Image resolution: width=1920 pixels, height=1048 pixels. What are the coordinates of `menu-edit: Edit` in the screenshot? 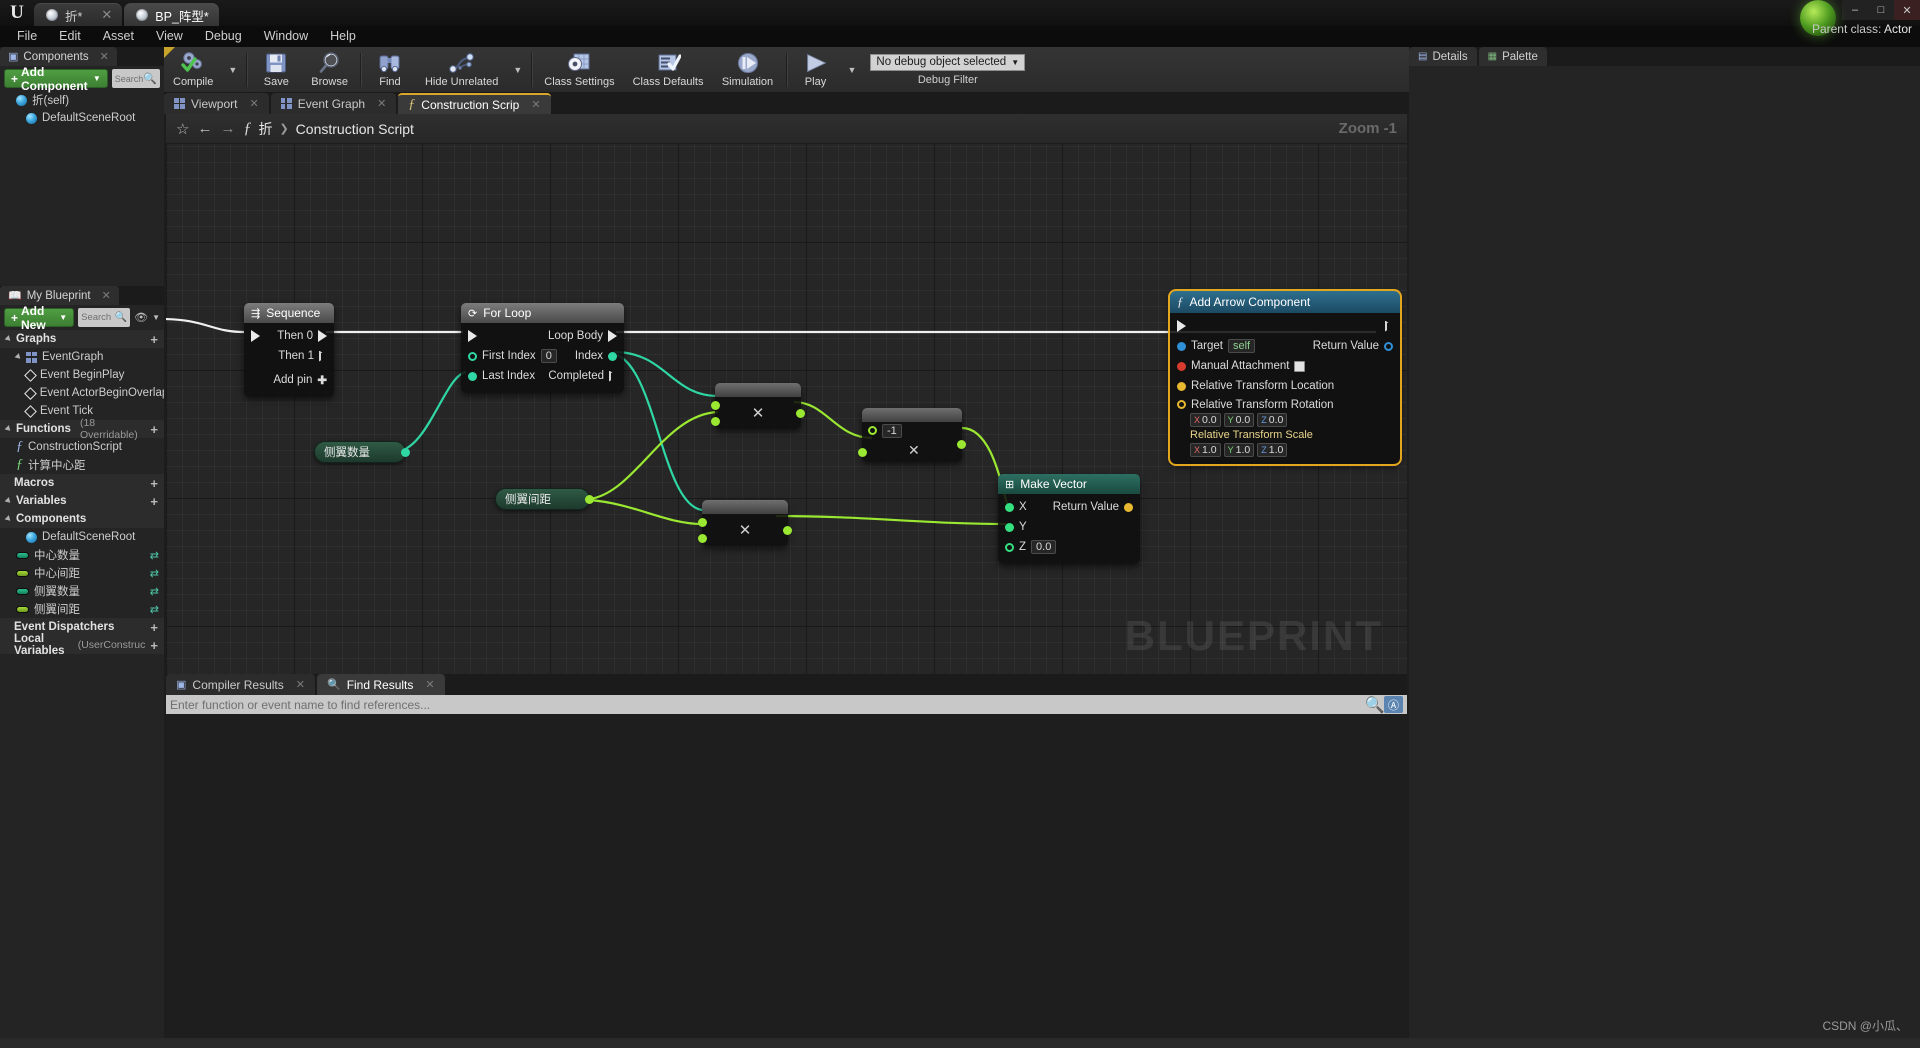 It's located at (70, 36).